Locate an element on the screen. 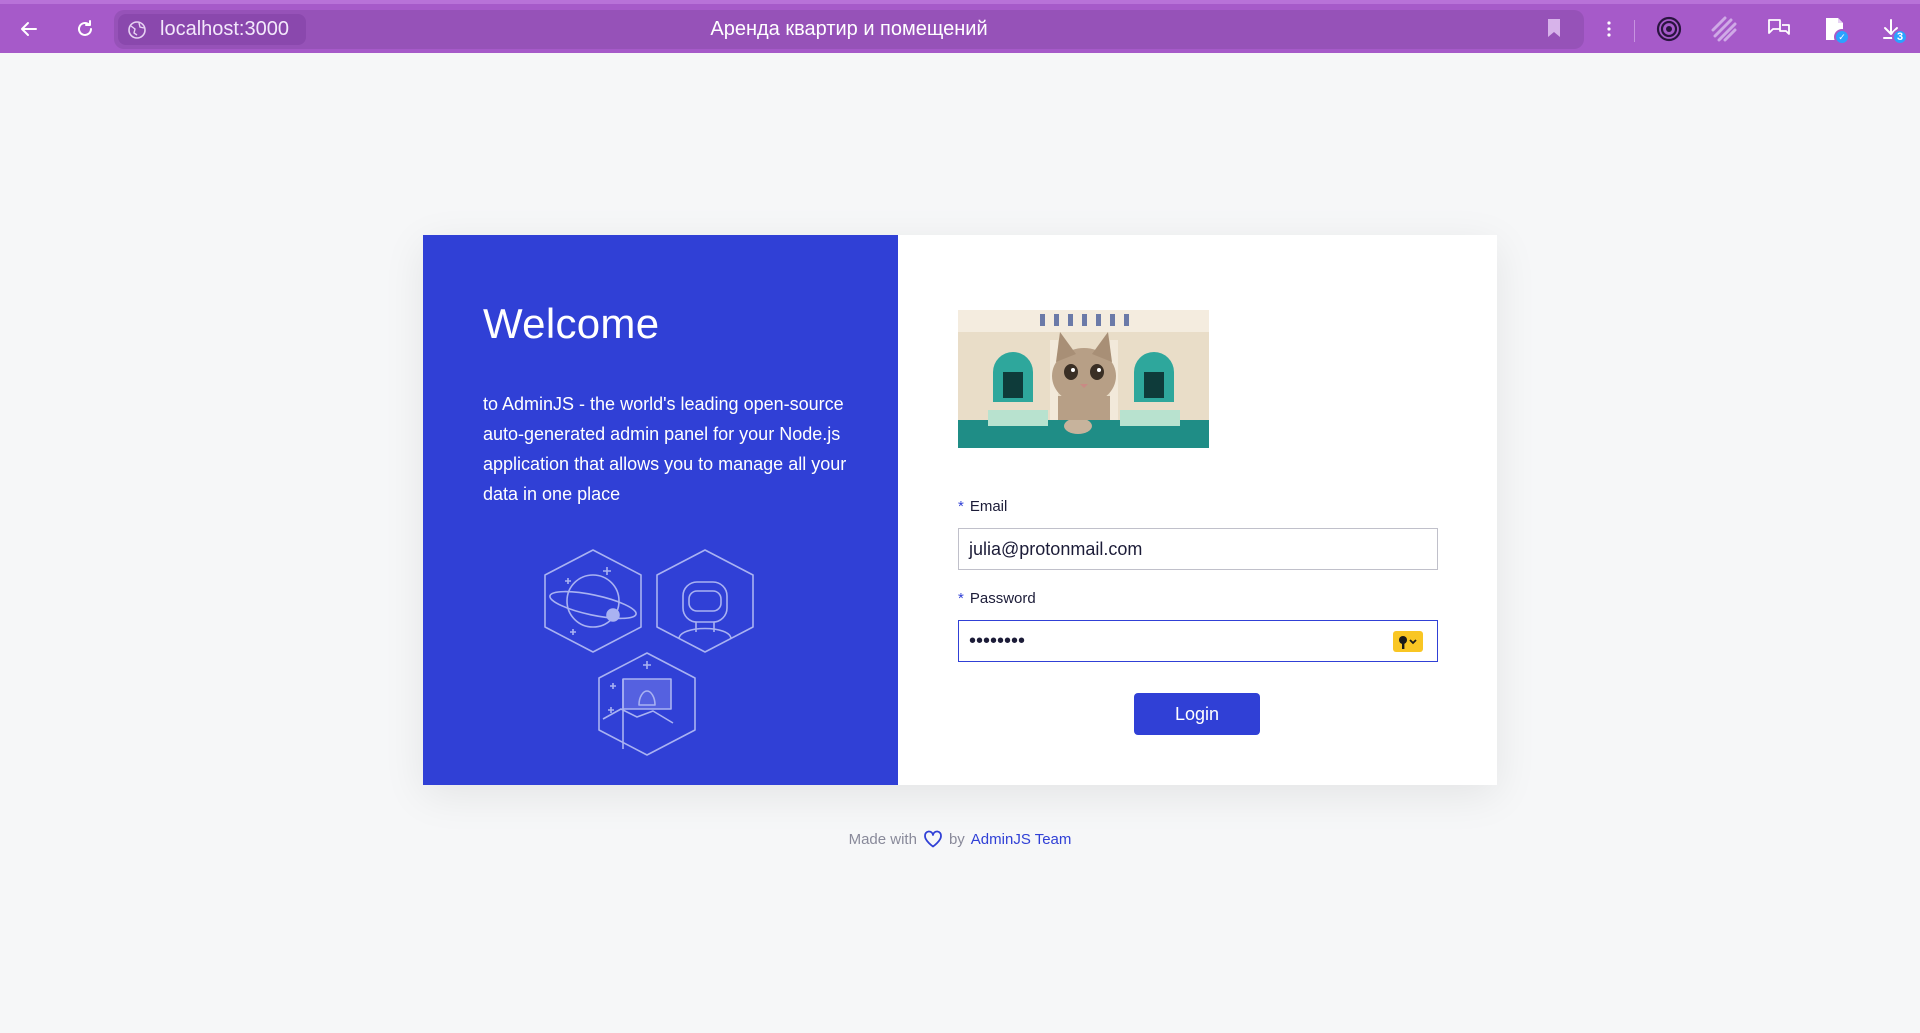 The width and height of the screenshot is (1920, 1033). chat-icon is located at coordinates (1779, 29).